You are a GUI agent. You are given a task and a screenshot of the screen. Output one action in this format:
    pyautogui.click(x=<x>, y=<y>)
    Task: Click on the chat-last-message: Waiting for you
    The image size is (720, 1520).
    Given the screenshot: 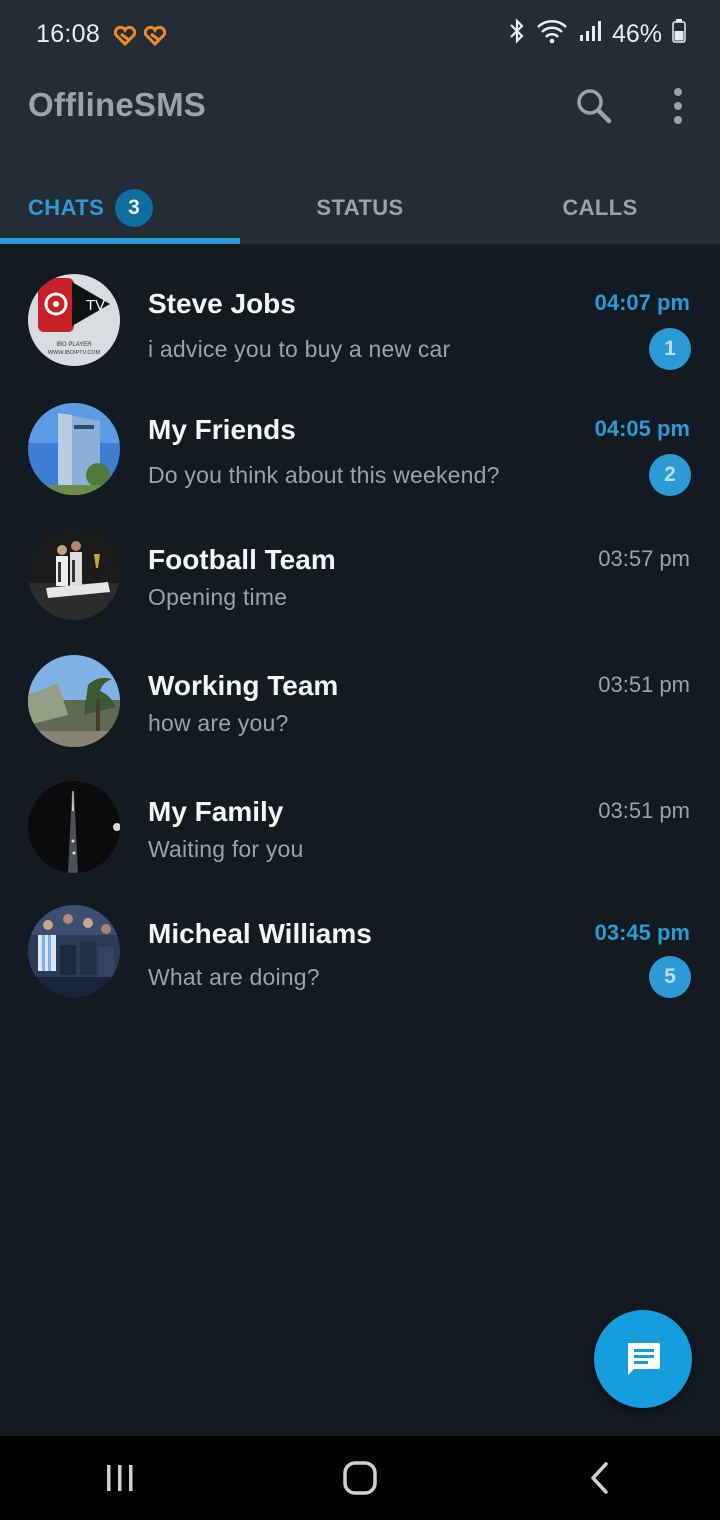 What is the action you would take?
    pyautogui.click(x=226, y=849)
    